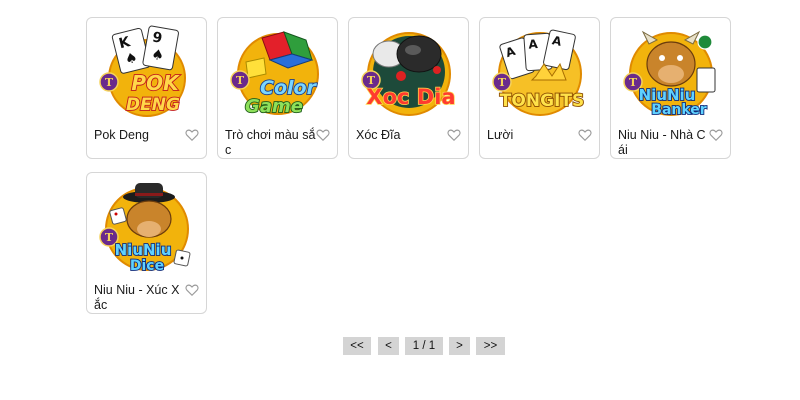 Image resolution: width=800 pixels, height=400 pixels. I want to click on svg-text: A, so click(533, 44).